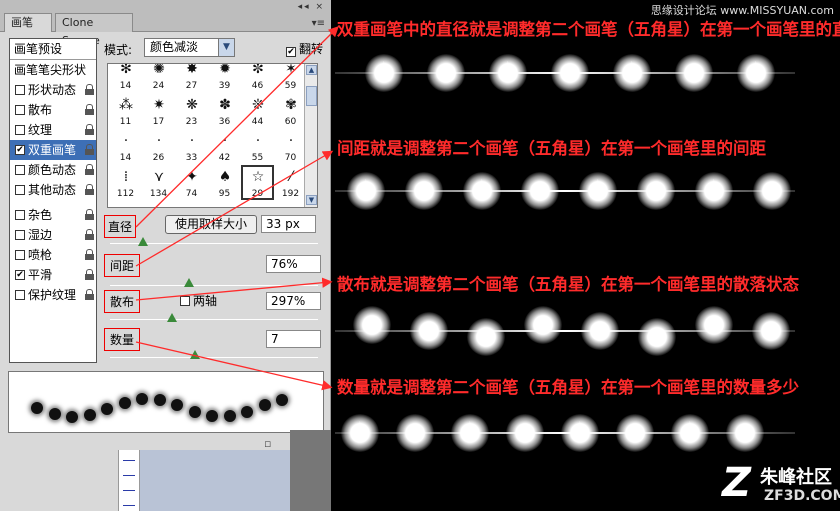 The height and width of the screenshot is (511, 840). Describe the element at coordinates (234, 366) in the screenshot. I see `arrow-count` at that location.